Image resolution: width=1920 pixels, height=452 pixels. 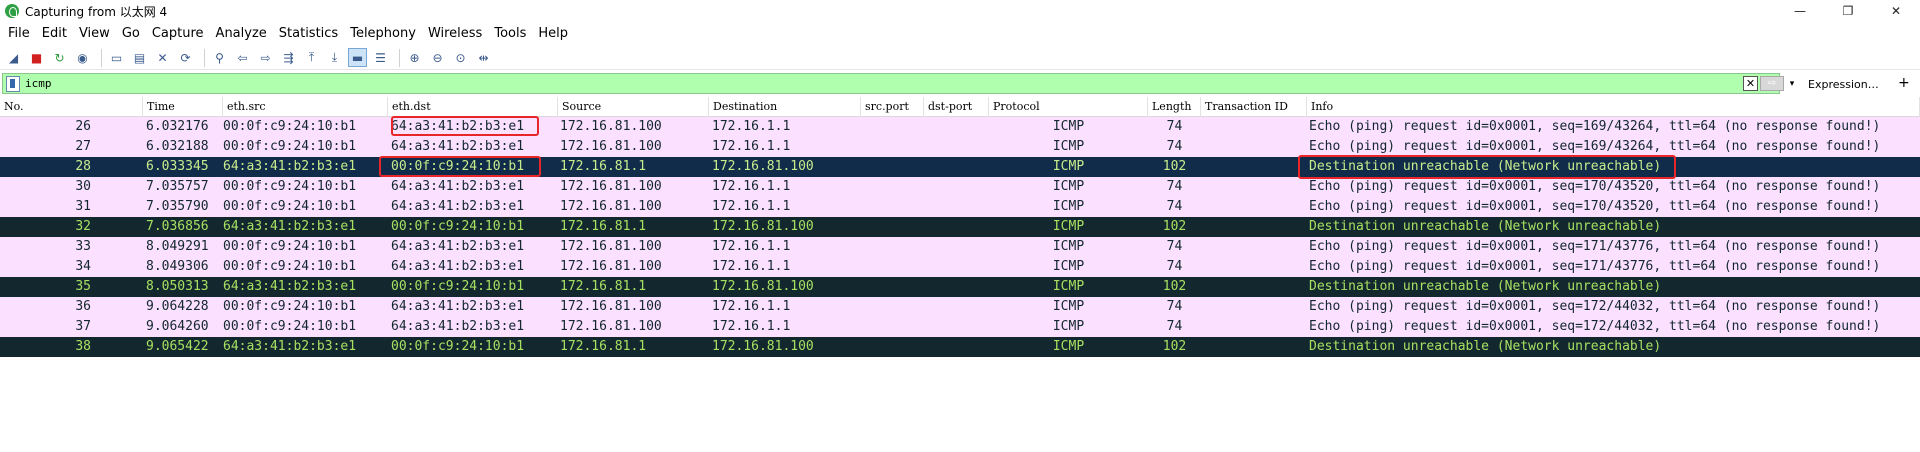 What do you see at coordinates (219, 57) in the screenshot?
I see `find-packet-icon: ⚲` at bounding box center [219, 57].